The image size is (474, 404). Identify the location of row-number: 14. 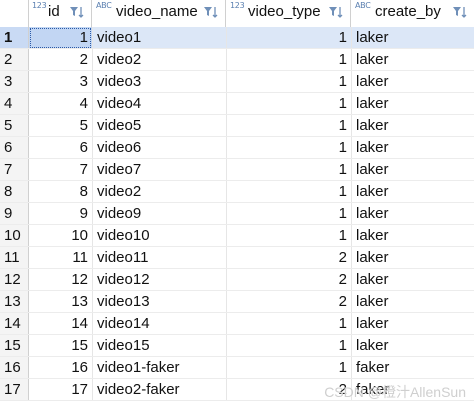
(14, 324).